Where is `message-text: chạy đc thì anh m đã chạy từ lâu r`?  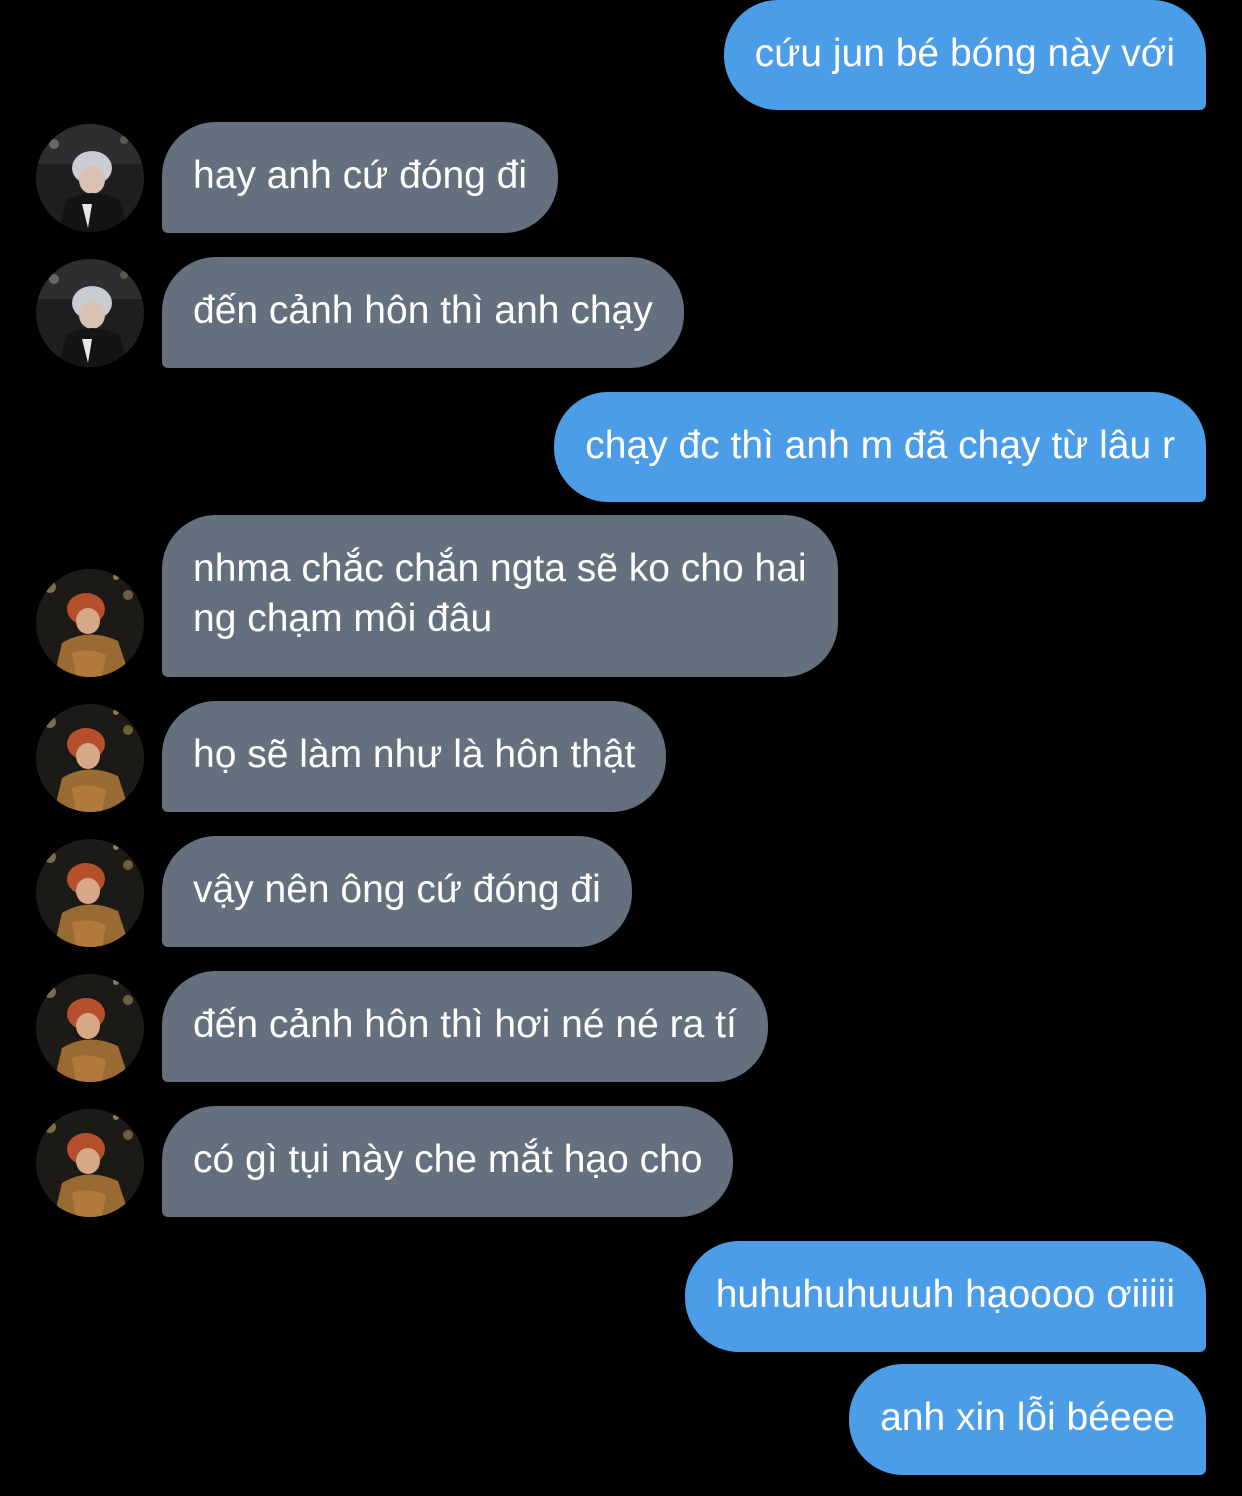
message-text: chạy đc thì anh m đã chạy từ lâu r is located at coordinates (880, 445).